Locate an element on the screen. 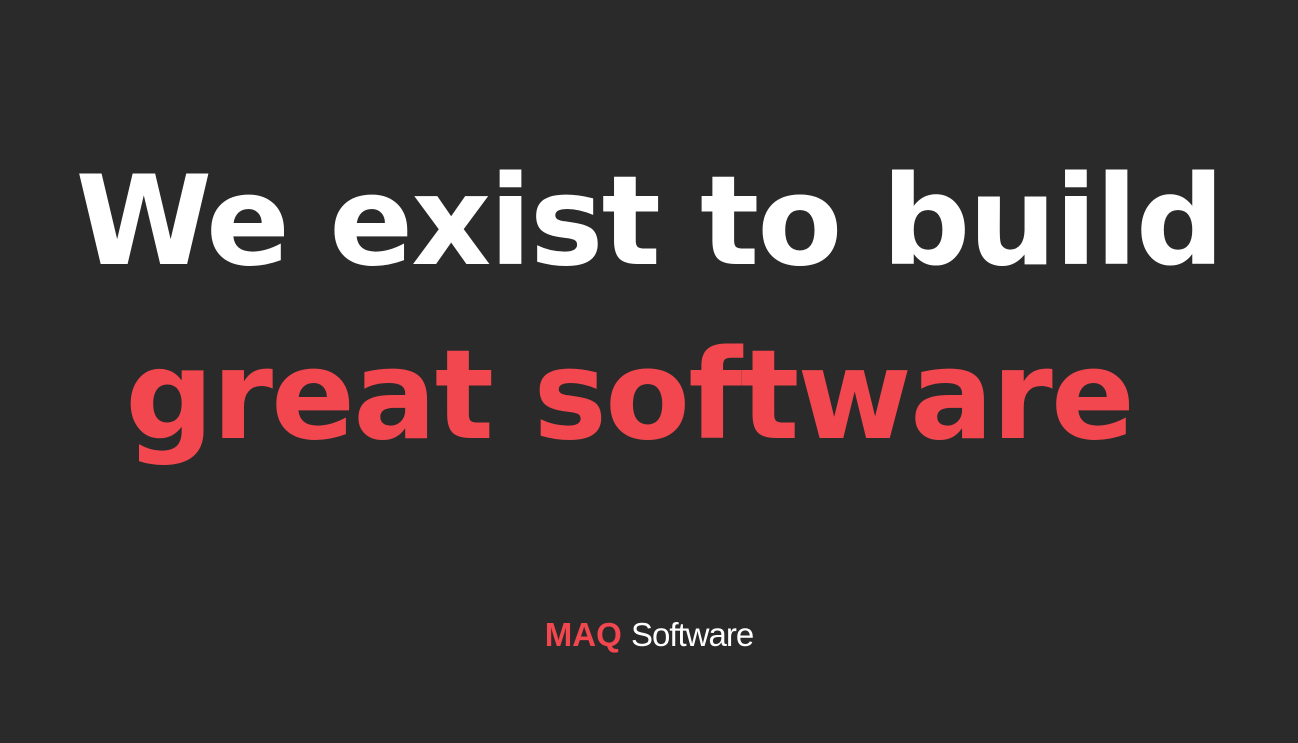  logo-wordmark: Software is located at coordinates (692, 634).